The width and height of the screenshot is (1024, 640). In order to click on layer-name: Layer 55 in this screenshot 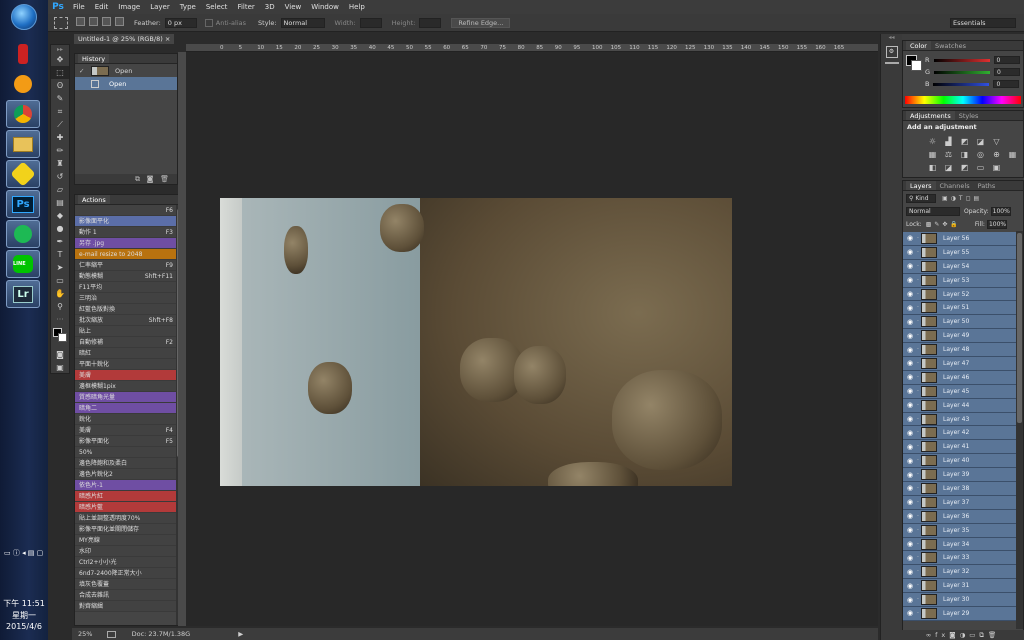, I will do `click(956, 252)`.